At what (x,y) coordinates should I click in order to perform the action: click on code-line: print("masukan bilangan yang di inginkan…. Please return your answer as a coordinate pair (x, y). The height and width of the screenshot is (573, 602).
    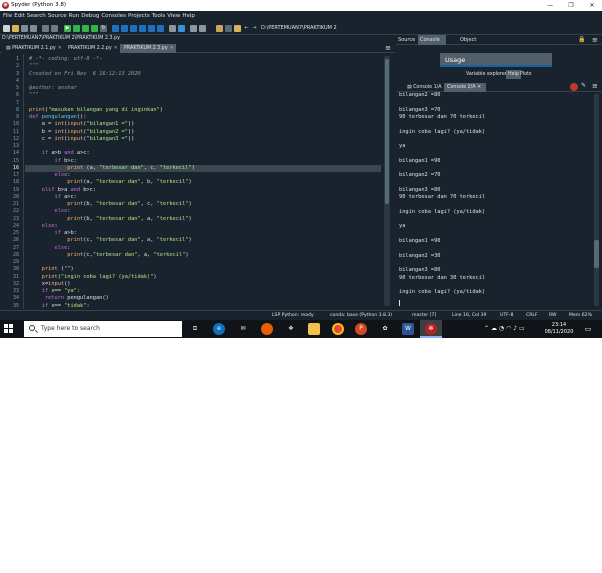
    Looking at the image, I should click on (96, 109).